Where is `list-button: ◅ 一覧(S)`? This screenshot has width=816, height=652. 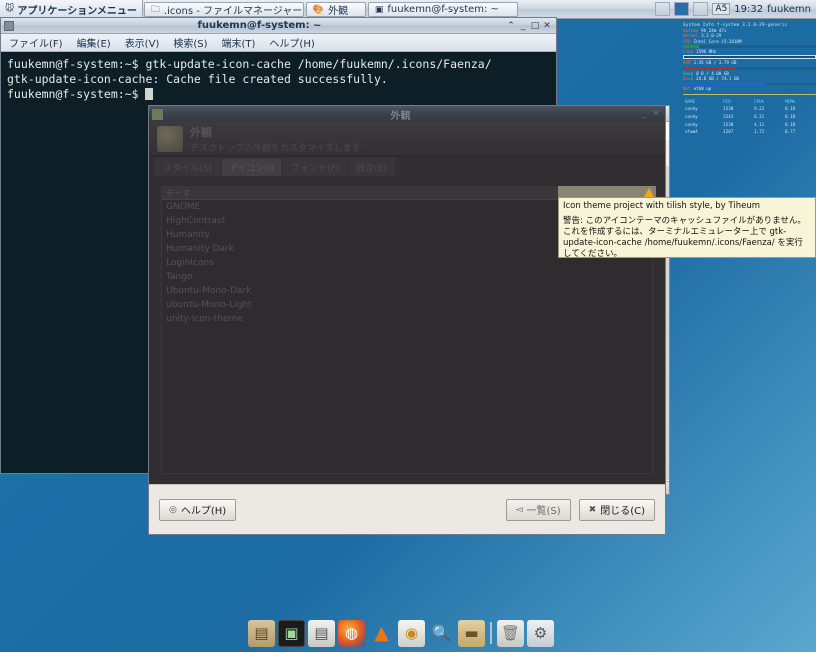
list-button: ◅ 一覧(S) is located at coordinates (538, 509).